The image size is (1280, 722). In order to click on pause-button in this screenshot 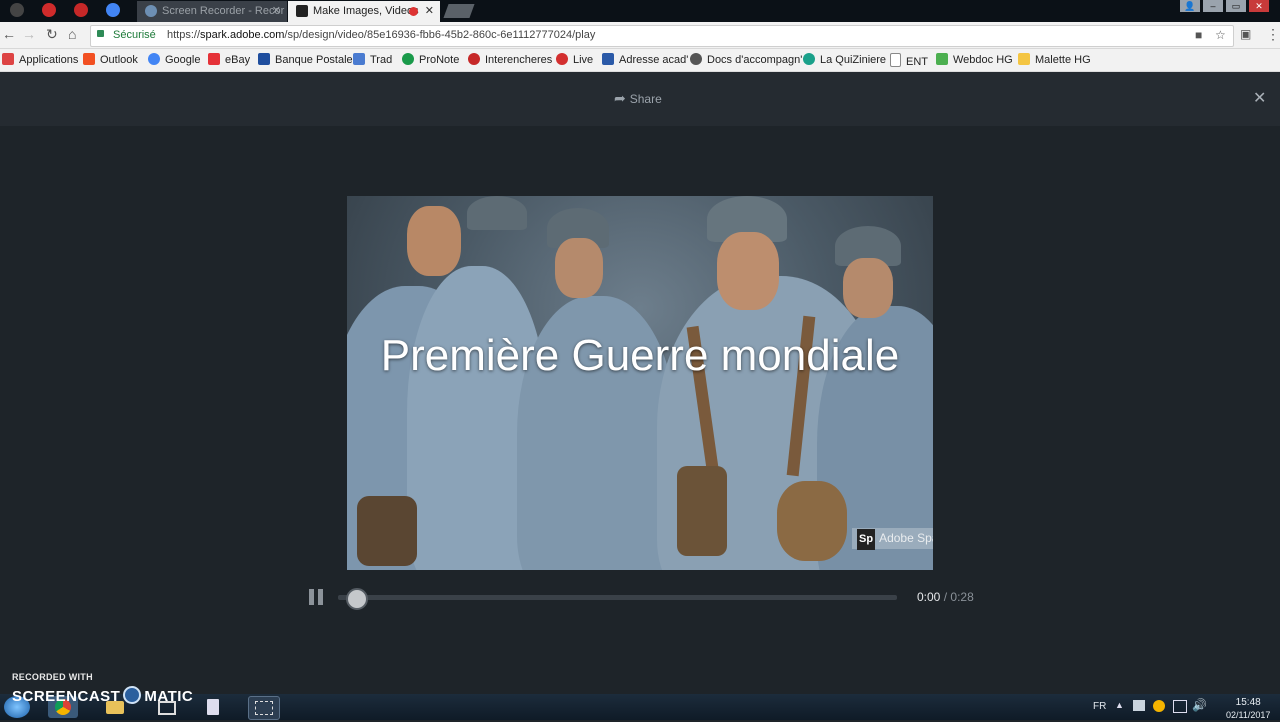, I will do `click(316, 597)`.